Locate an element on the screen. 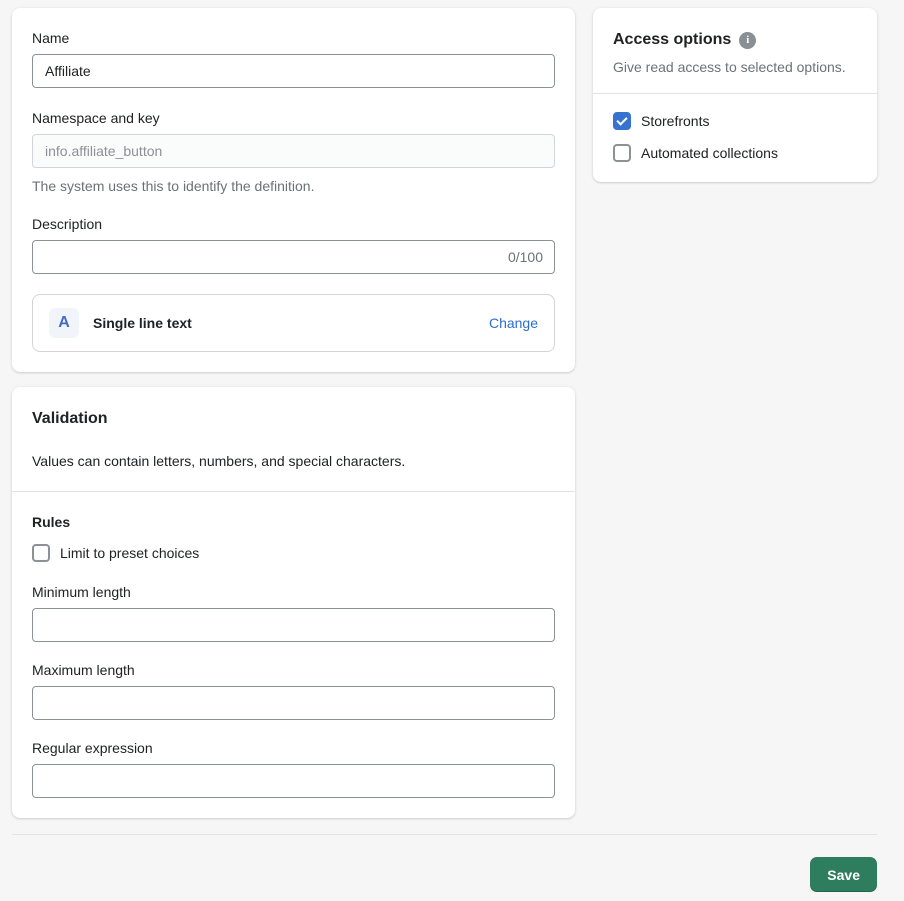  change-type-link: Change is located at coordinates (513, 323).